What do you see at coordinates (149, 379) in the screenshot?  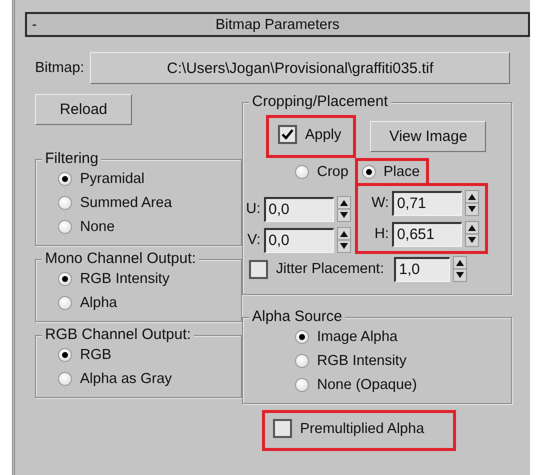 I see `radio-option: Alpha as Gray` at bounding box center [149, 379].